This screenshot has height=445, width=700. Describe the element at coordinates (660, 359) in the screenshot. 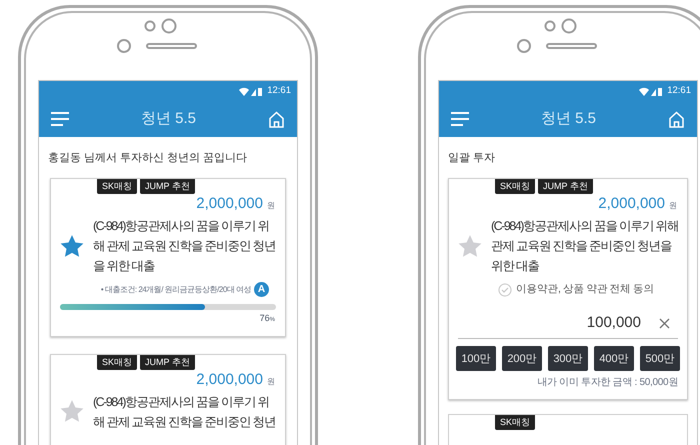

I see `preset-amount-button: 500만` at that location.